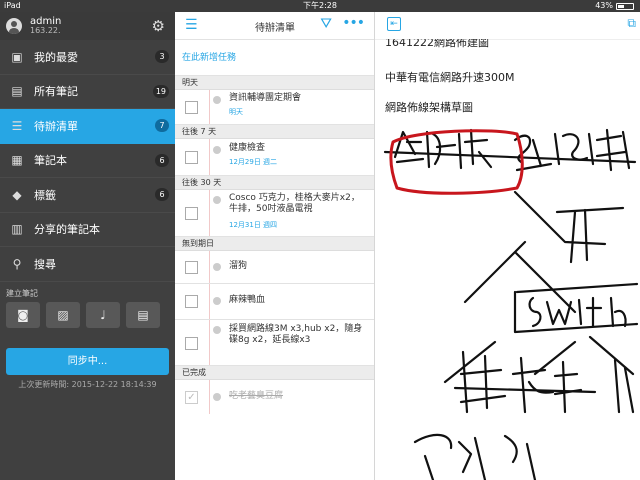 This screenshot has width=640, height=480. I want to click on task-date: 12月31日 週四, so click(253, 225).